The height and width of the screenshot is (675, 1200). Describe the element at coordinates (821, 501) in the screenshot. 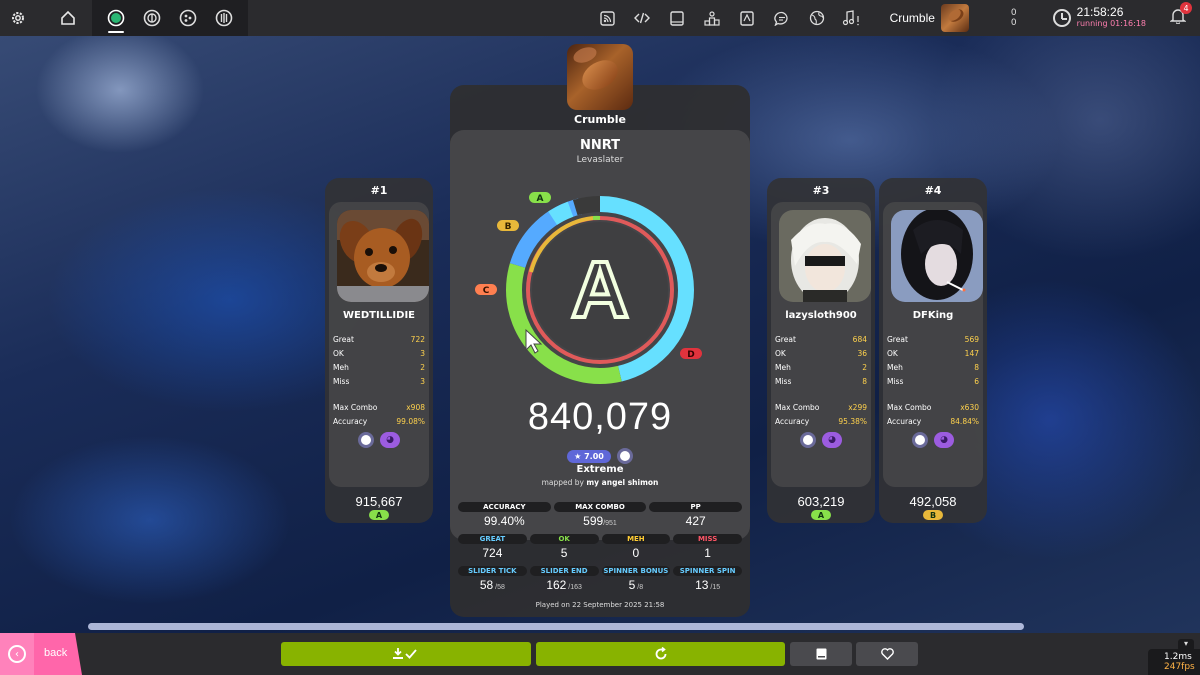

I see `total-score: 603,219` at that location.